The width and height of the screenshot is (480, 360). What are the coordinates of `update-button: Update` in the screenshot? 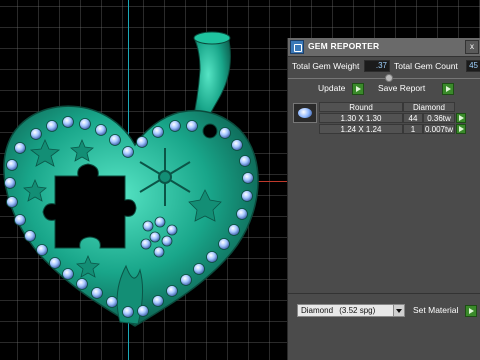 It's located at (342, 89).